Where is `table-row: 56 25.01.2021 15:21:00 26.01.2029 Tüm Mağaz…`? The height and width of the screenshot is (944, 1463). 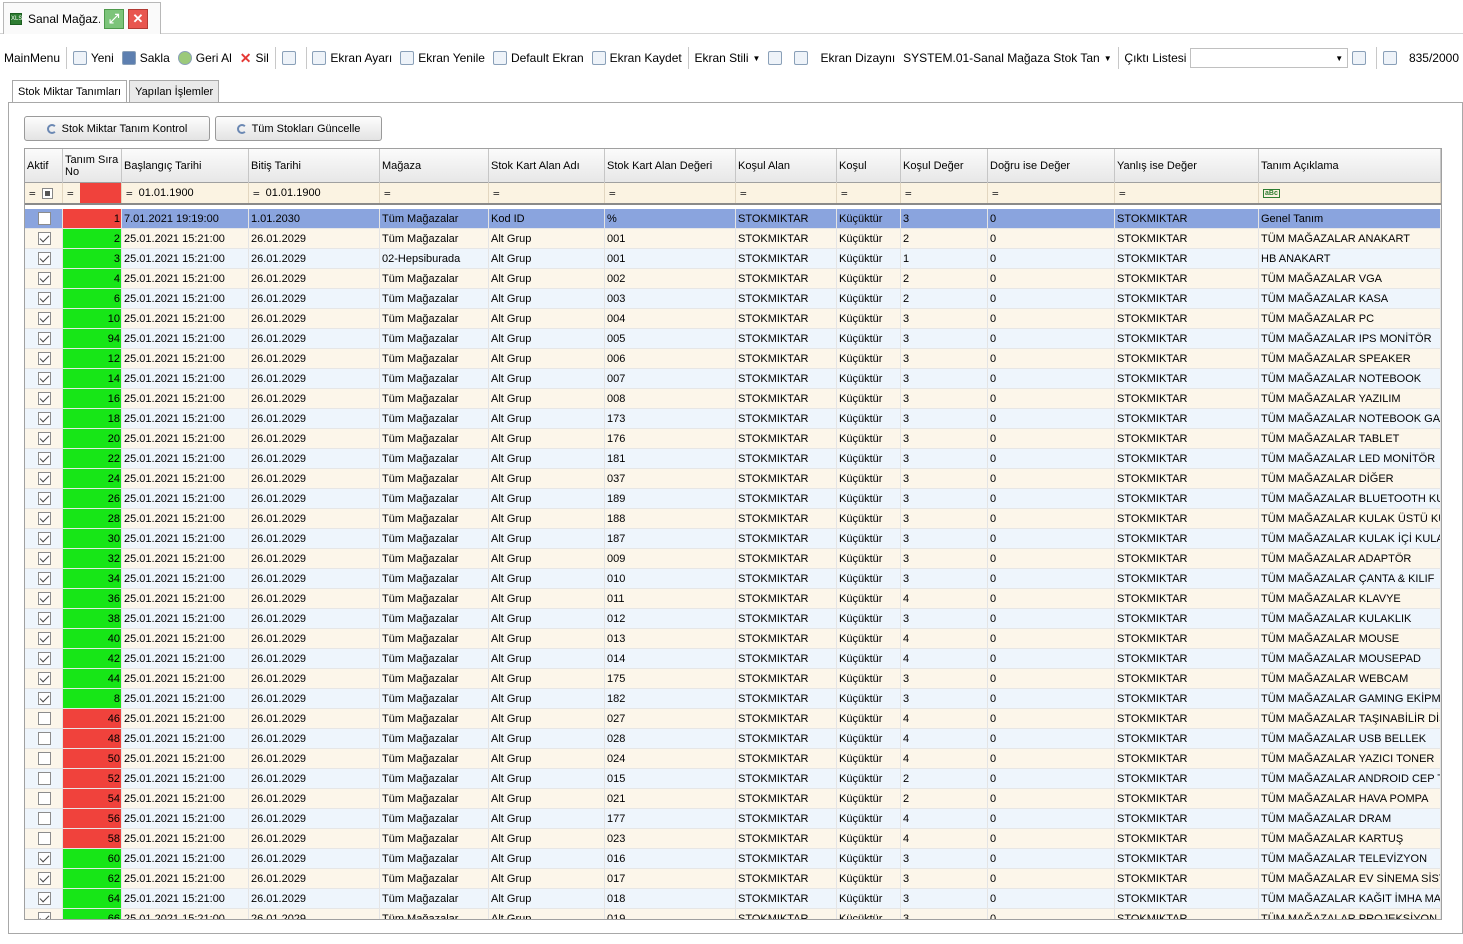
table-row: 56 25.01.2021 15:21:00 26.01.2029 Tüm Mağaz… is located at coordinates (733, 819).